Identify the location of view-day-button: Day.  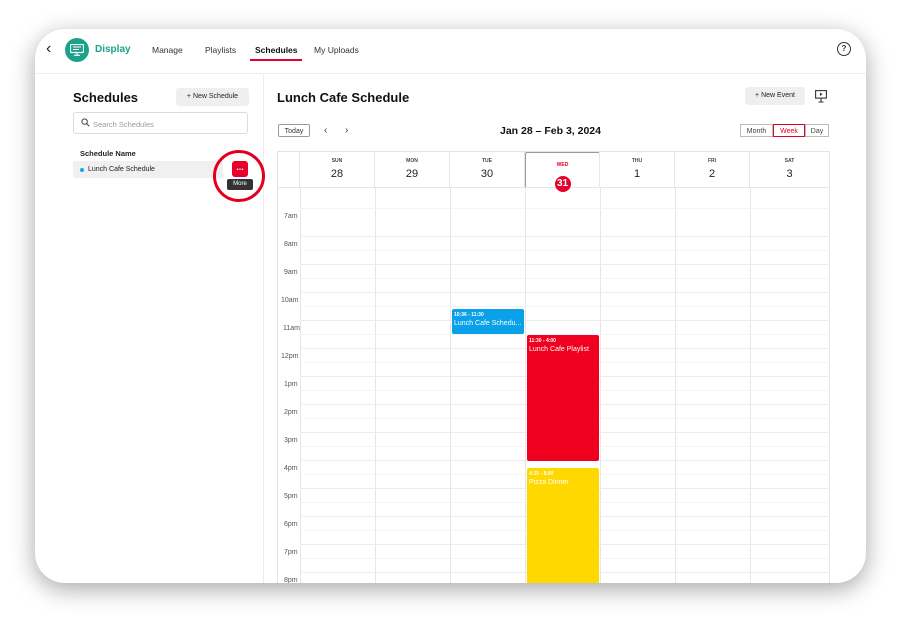
(817, 130).